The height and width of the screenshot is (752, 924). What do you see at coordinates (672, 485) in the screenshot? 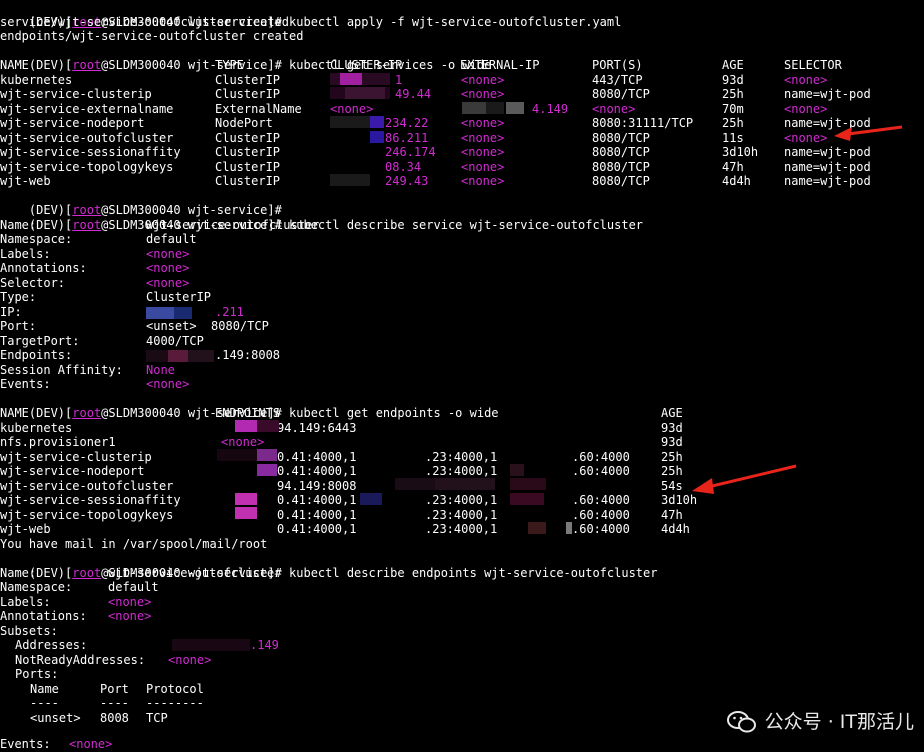
I see `table-cell: 54s` at bounding box center [672, 485].